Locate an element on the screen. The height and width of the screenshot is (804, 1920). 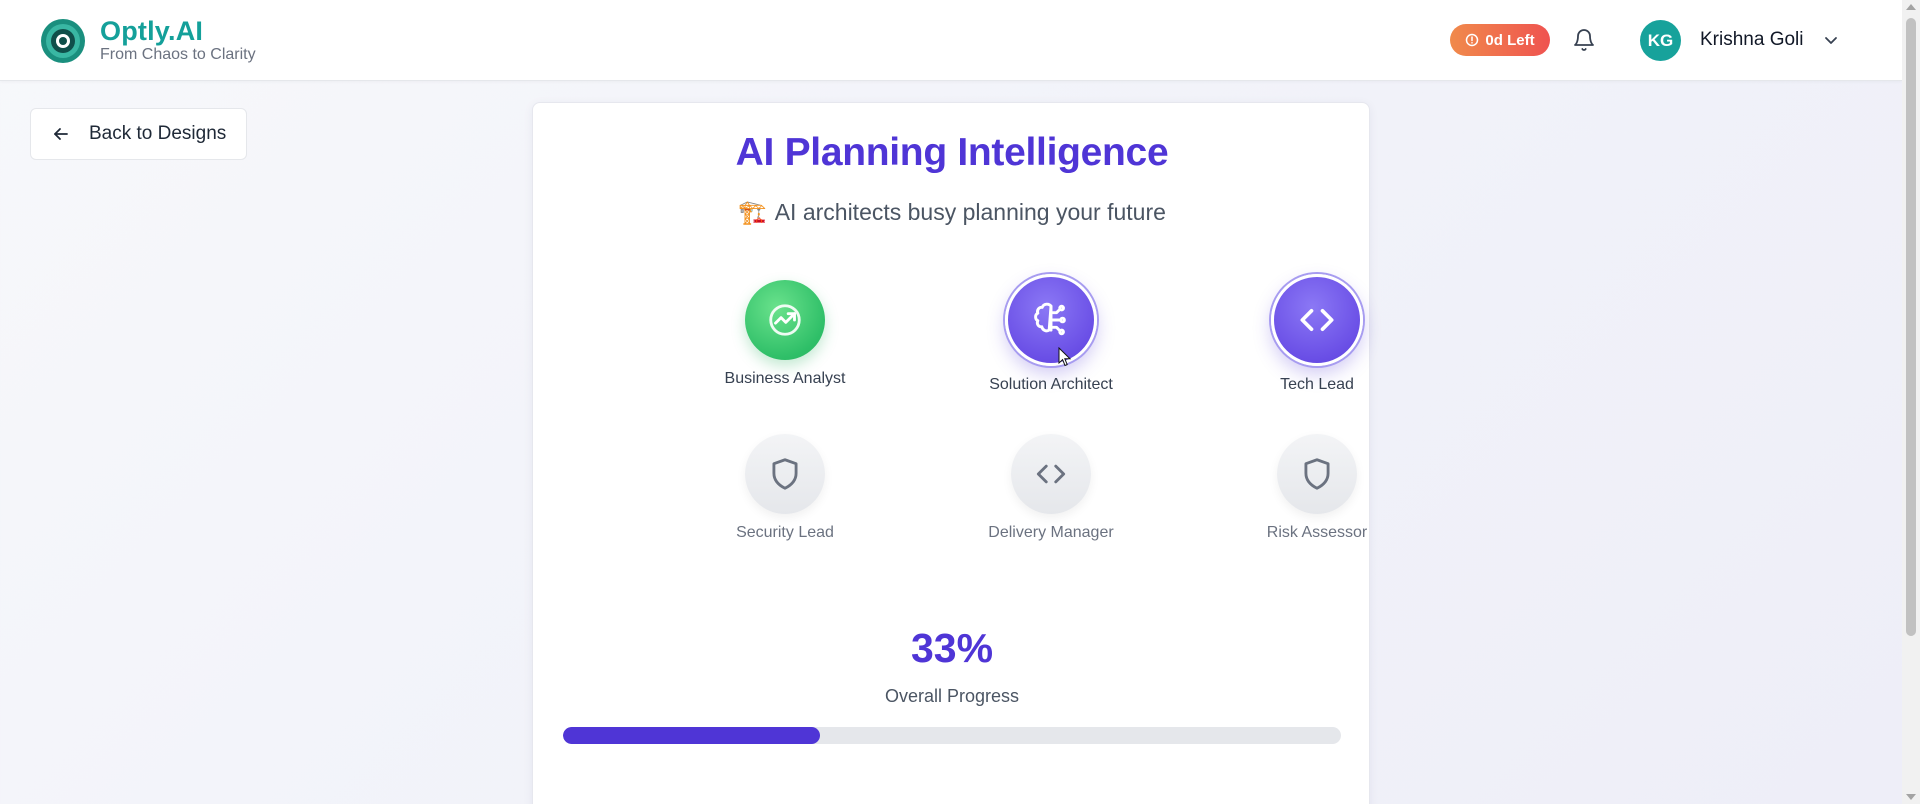
brand-tagline: From Chaos to Clarity is located at coordinates (178, 54).